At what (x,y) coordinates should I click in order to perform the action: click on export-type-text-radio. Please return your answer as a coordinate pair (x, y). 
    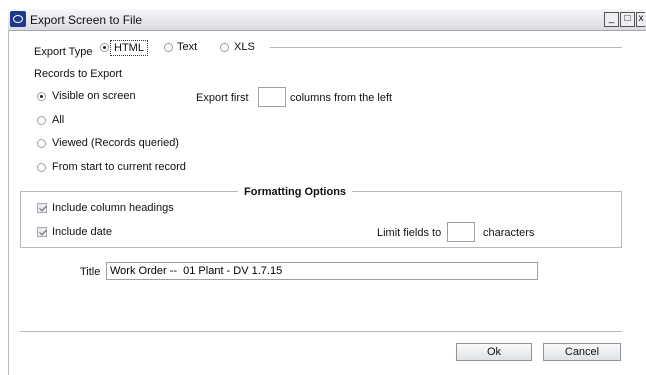
    Looking at the image, I should click on (168, 47).